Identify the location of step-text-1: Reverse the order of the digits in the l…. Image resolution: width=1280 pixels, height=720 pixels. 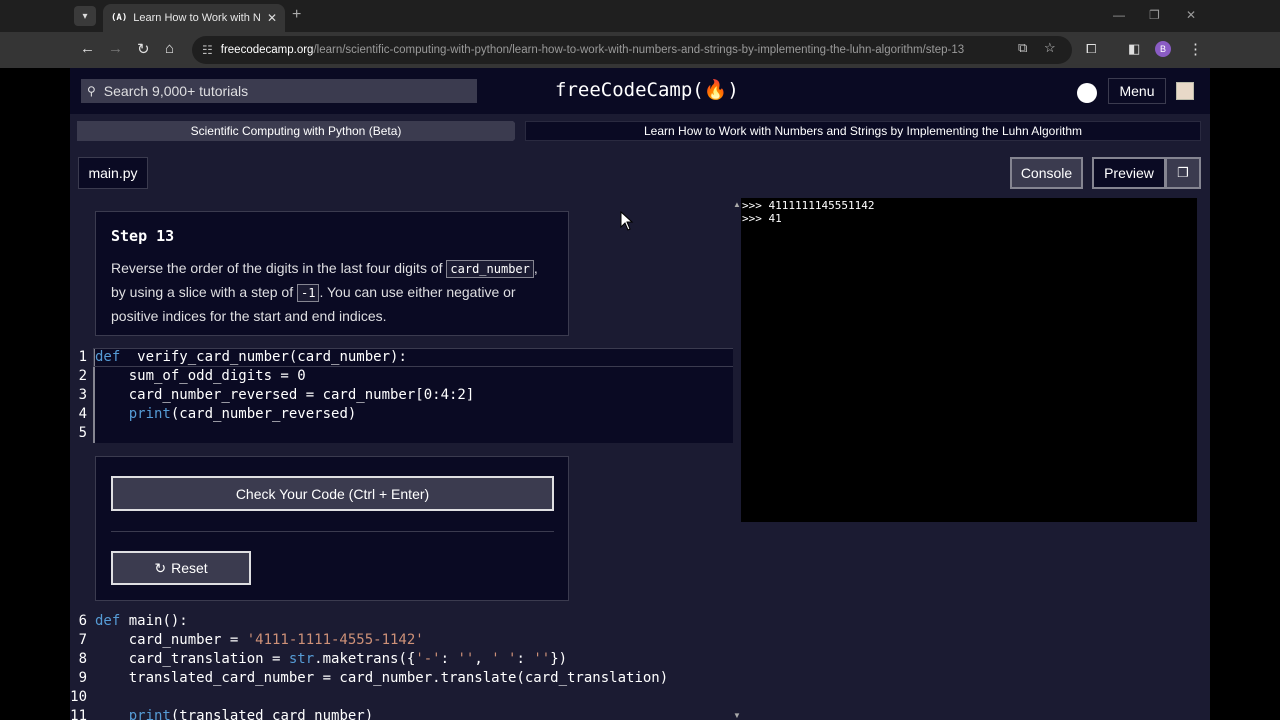
(279, 268).